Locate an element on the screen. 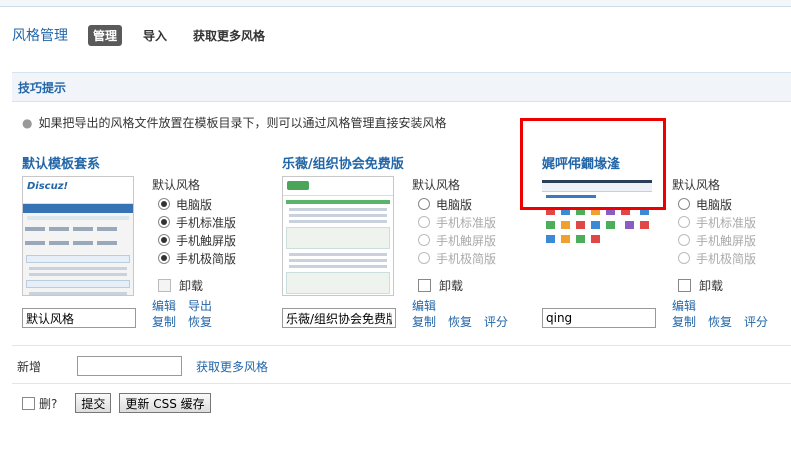  tab-get-more-styles: 获取更多风格 is located at coordinates (229, 35).